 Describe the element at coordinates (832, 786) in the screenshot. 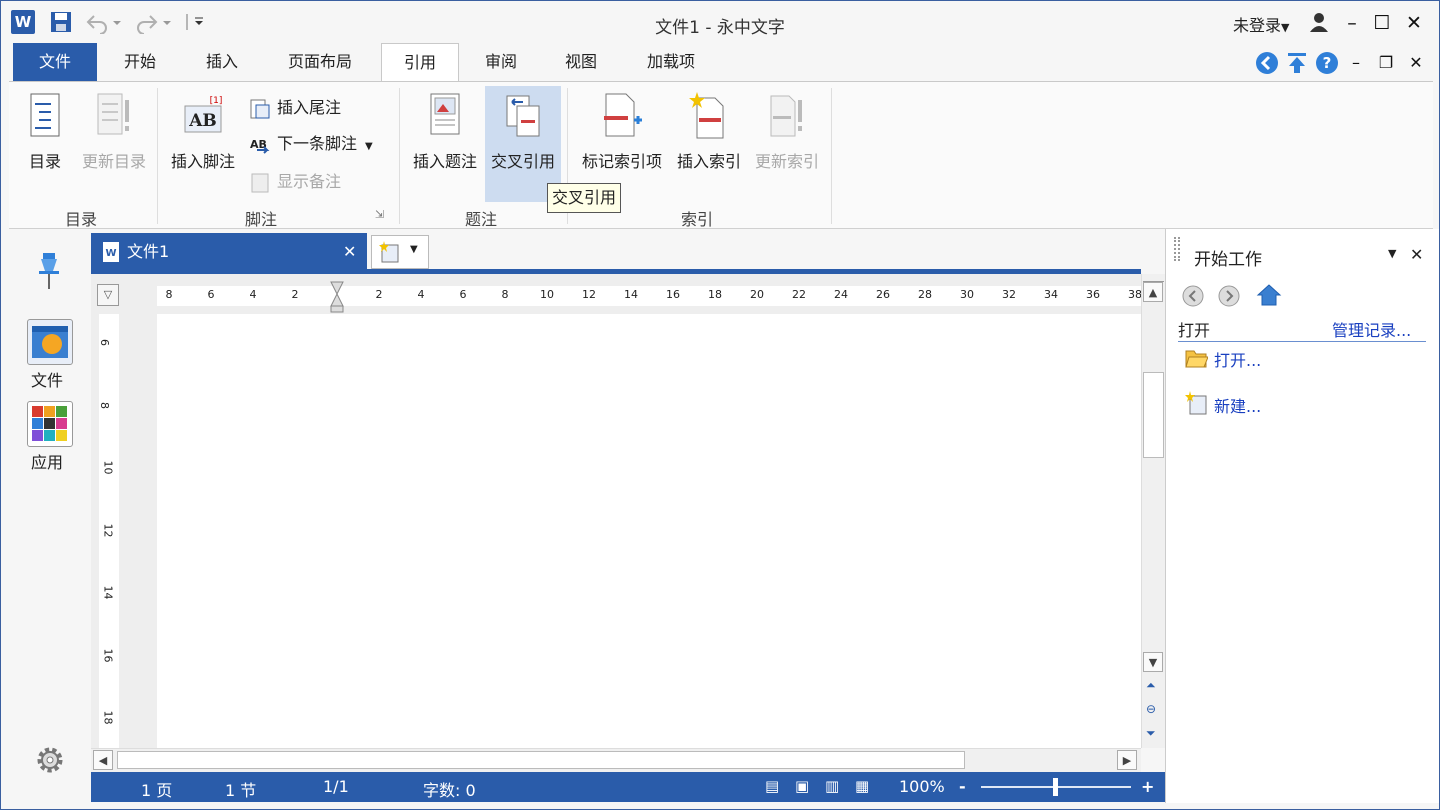

I see `outline-view-icon: ▥` at that location.